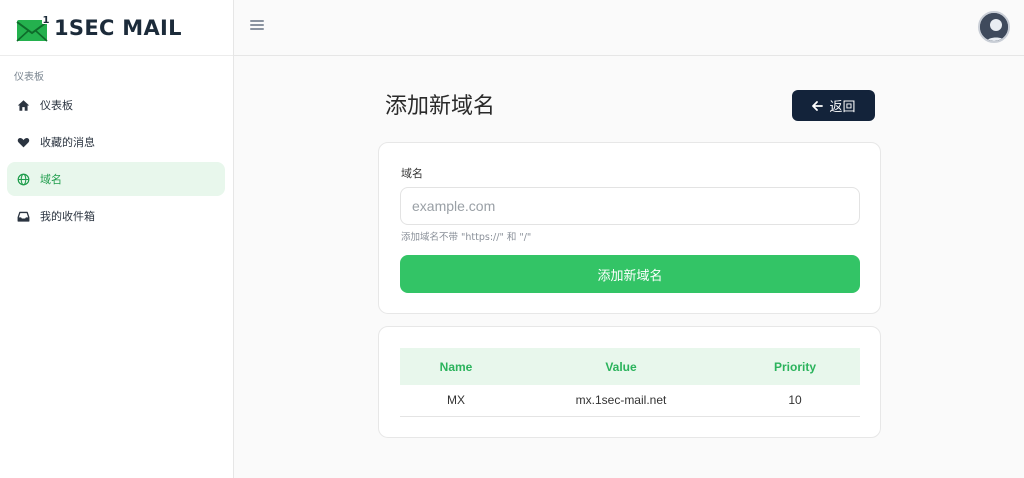 This screenshot has width=1024, height=478. Describe the element at coordinates (23, 142) in the screenshot. I see `heart-icon` at that location.